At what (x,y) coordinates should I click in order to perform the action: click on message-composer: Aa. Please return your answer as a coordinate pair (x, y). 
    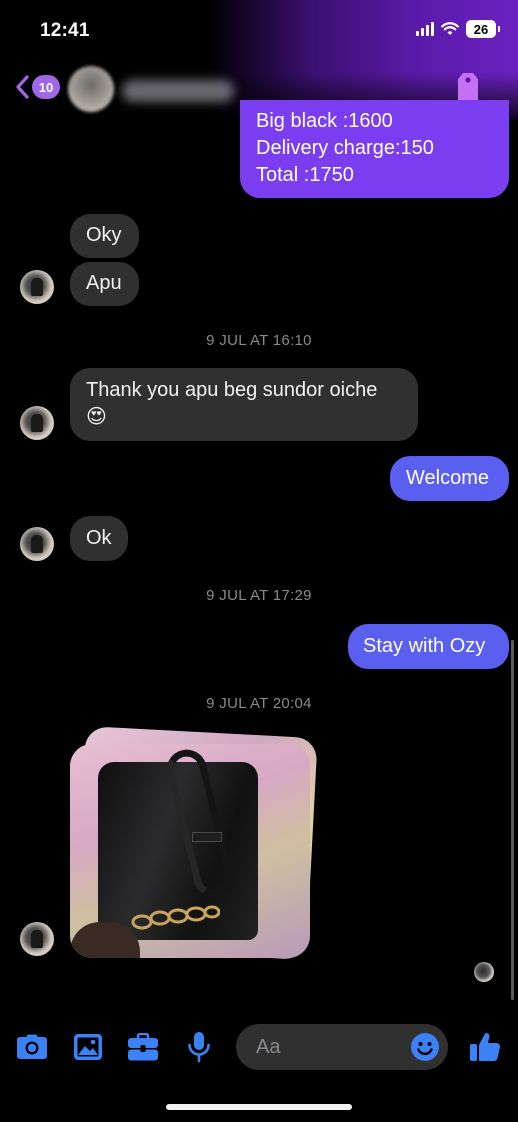
    Looking at the image, I should click on (259, 1047).